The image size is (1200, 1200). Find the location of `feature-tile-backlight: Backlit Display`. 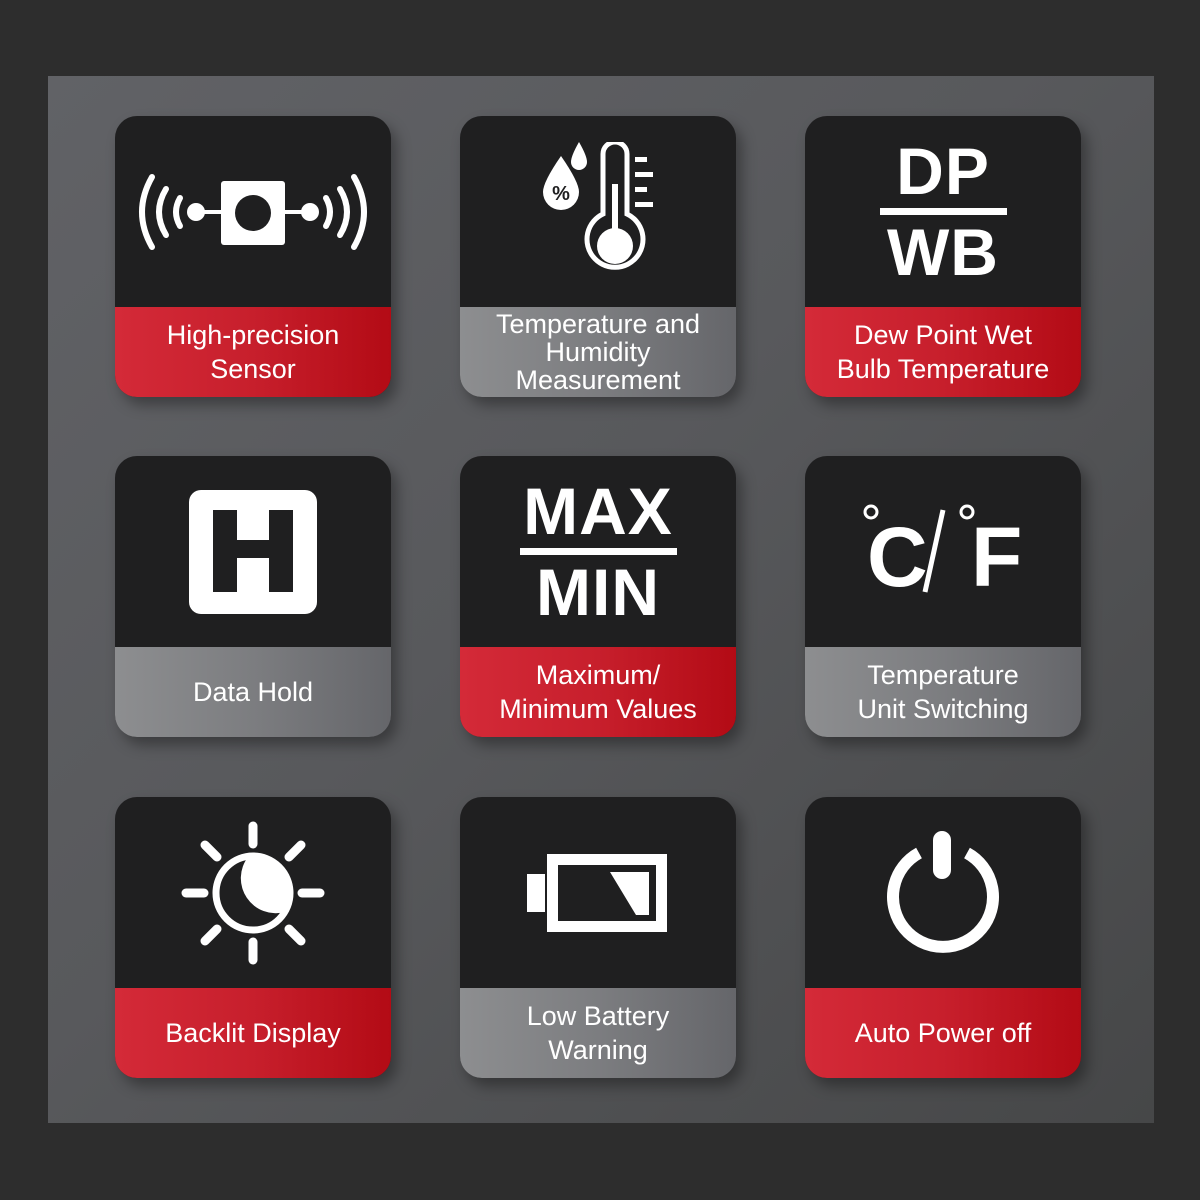

feature-tile-backlight: Backlit Display is located at coordinates (253, 937).